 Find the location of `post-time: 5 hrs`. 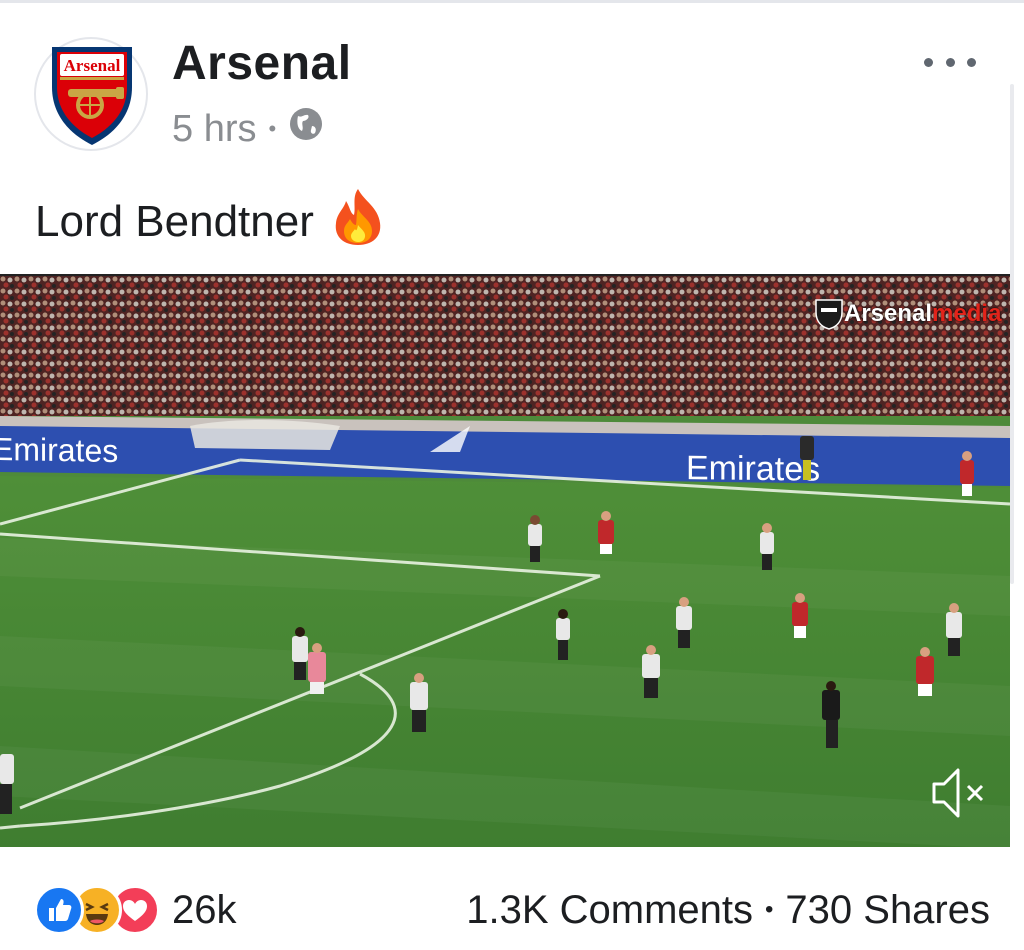

post-time: 5 hrs is located at coordinates (214, 129).